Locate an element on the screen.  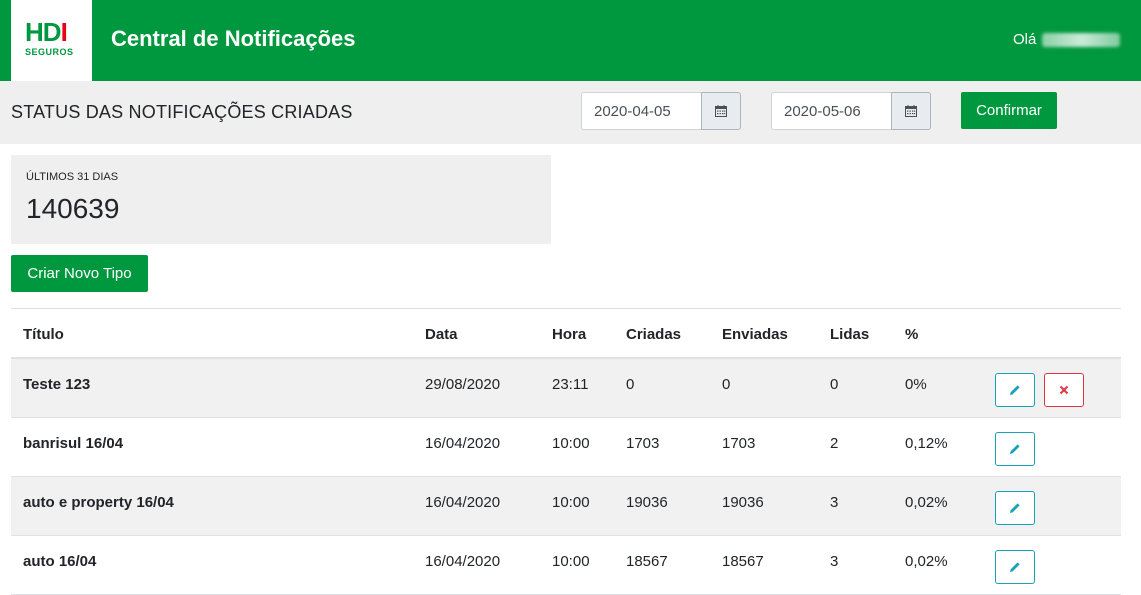
logo-subtext: SEGUROS is located at coordinates (49, 52).